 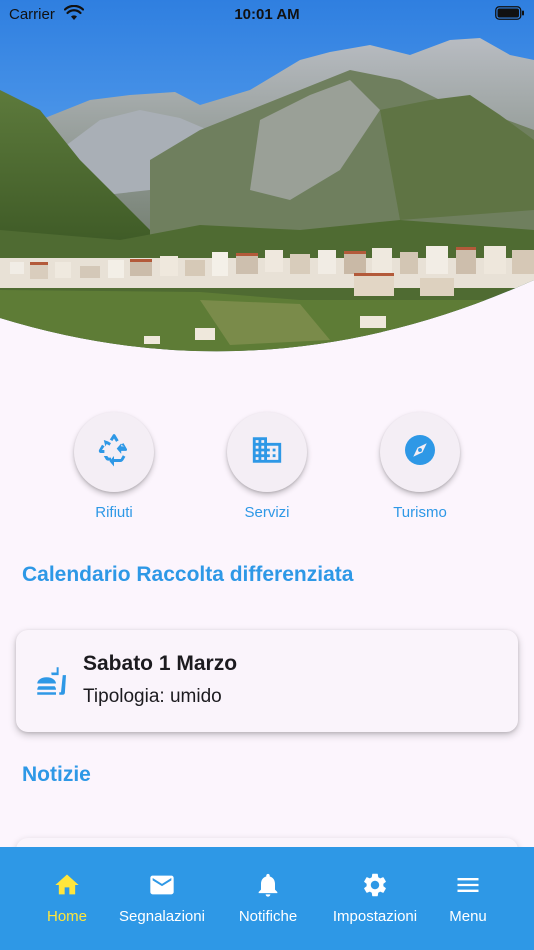 I want to click on status-time: 10:01 AM, so click(x=267, y=14).